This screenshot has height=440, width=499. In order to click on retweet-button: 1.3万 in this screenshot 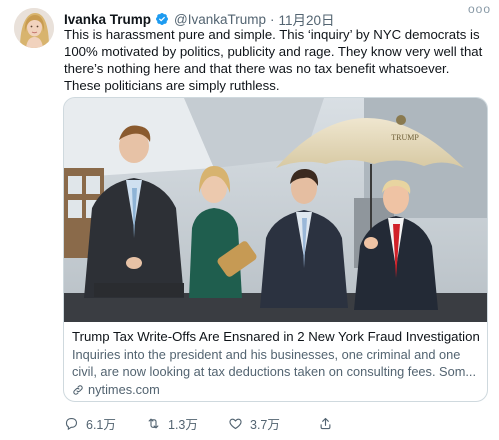, I will do `click(187, 423)`.